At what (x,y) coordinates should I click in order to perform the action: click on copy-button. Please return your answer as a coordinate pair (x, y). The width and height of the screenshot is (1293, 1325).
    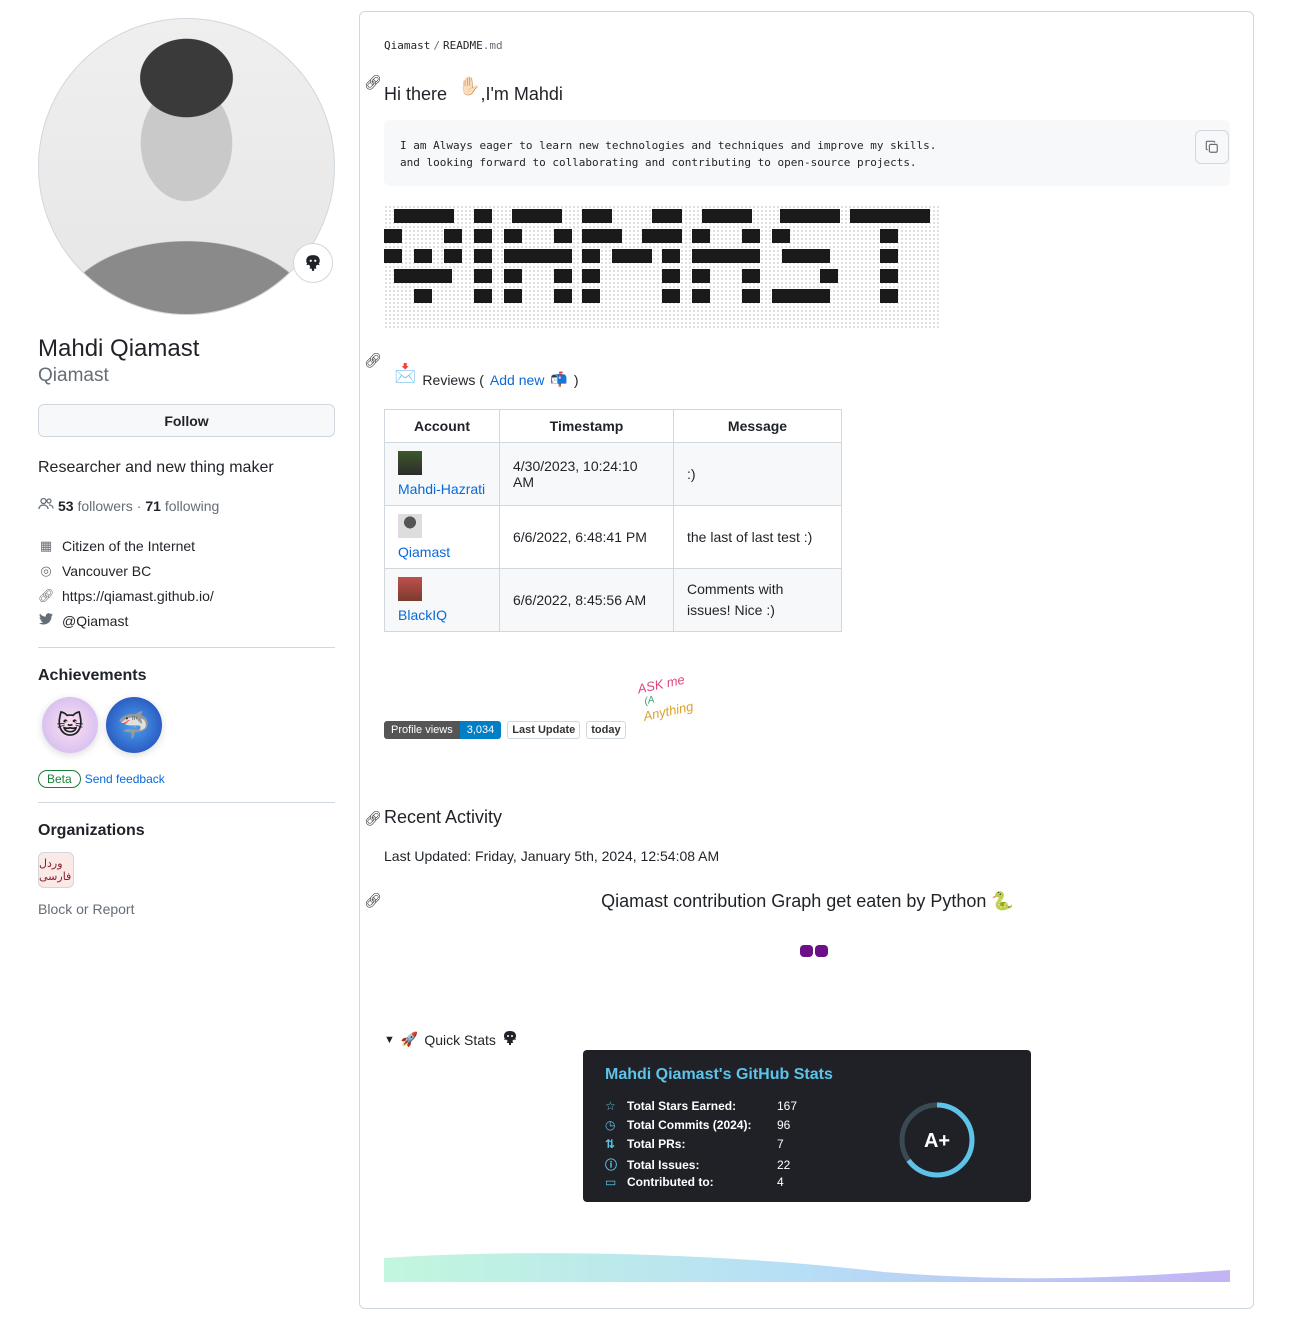
    Looking at the image, I should click on (1212, 147).